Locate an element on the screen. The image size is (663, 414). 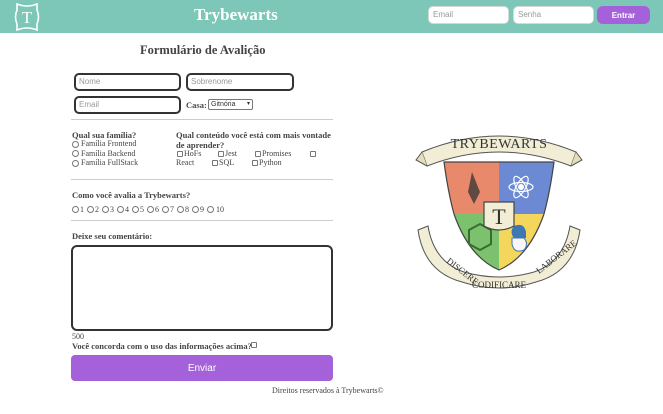
logo-letter: T is located at coordinates (27, 17).